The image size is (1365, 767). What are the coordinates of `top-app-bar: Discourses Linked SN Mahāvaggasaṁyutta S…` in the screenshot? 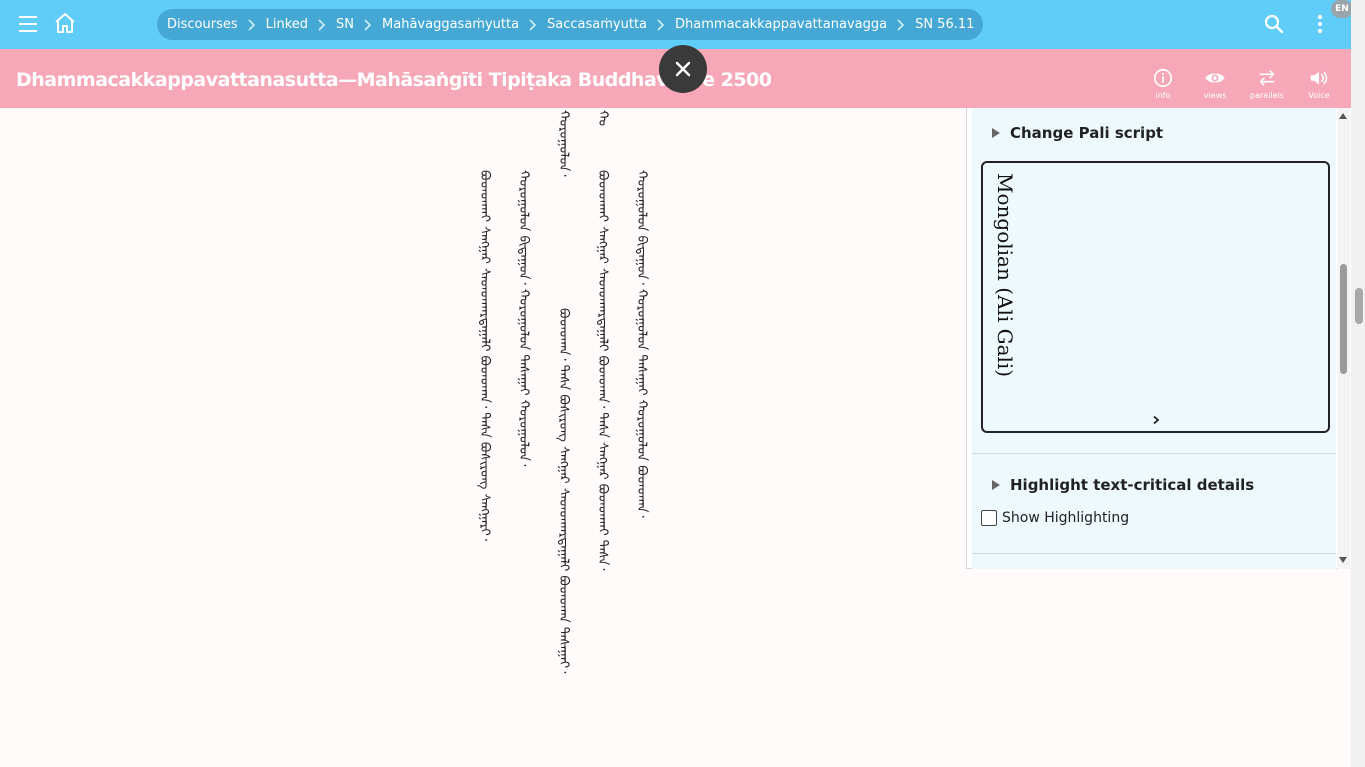 It's located at (675, 24).